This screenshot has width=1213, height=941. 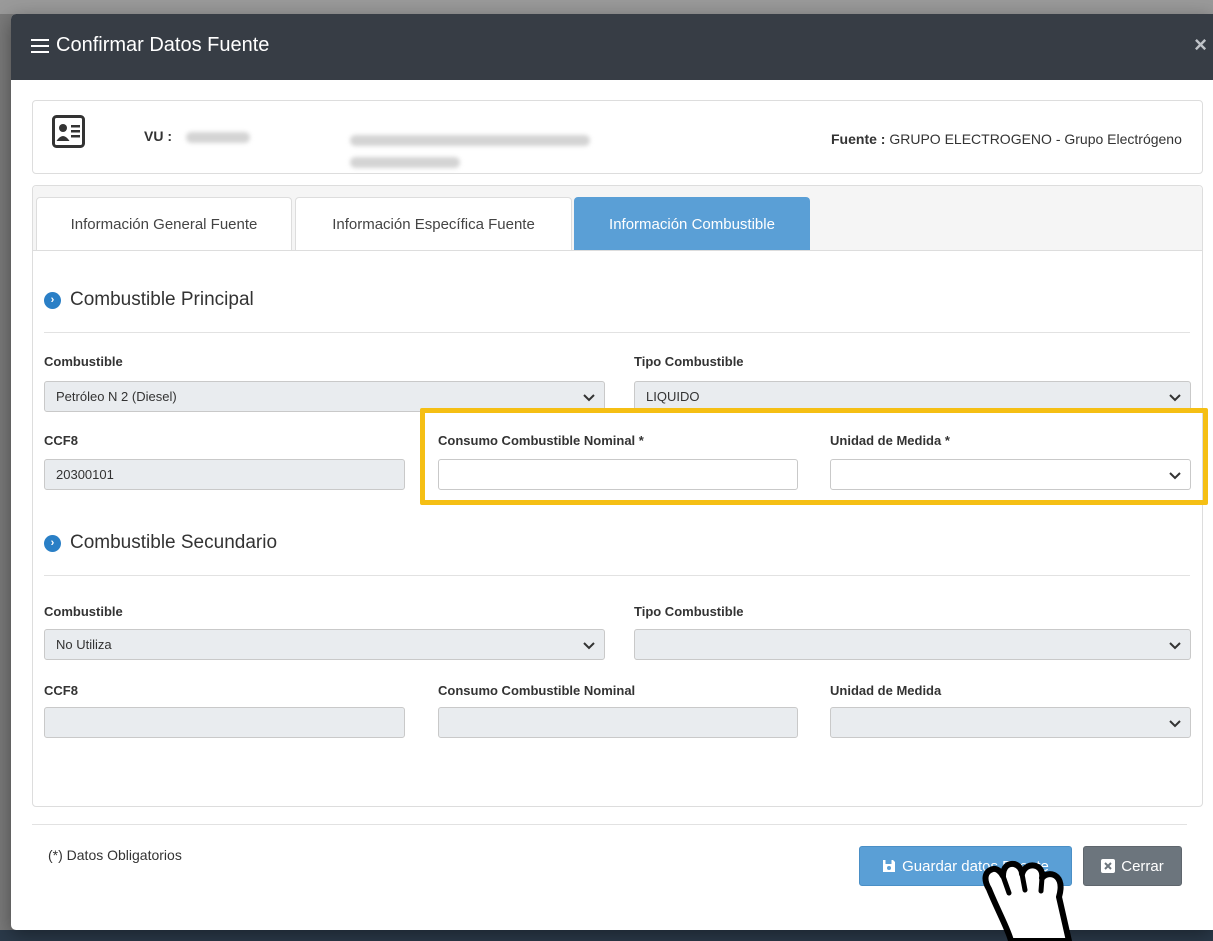 I want to click on background-topbar, so click(x=606, y=7).